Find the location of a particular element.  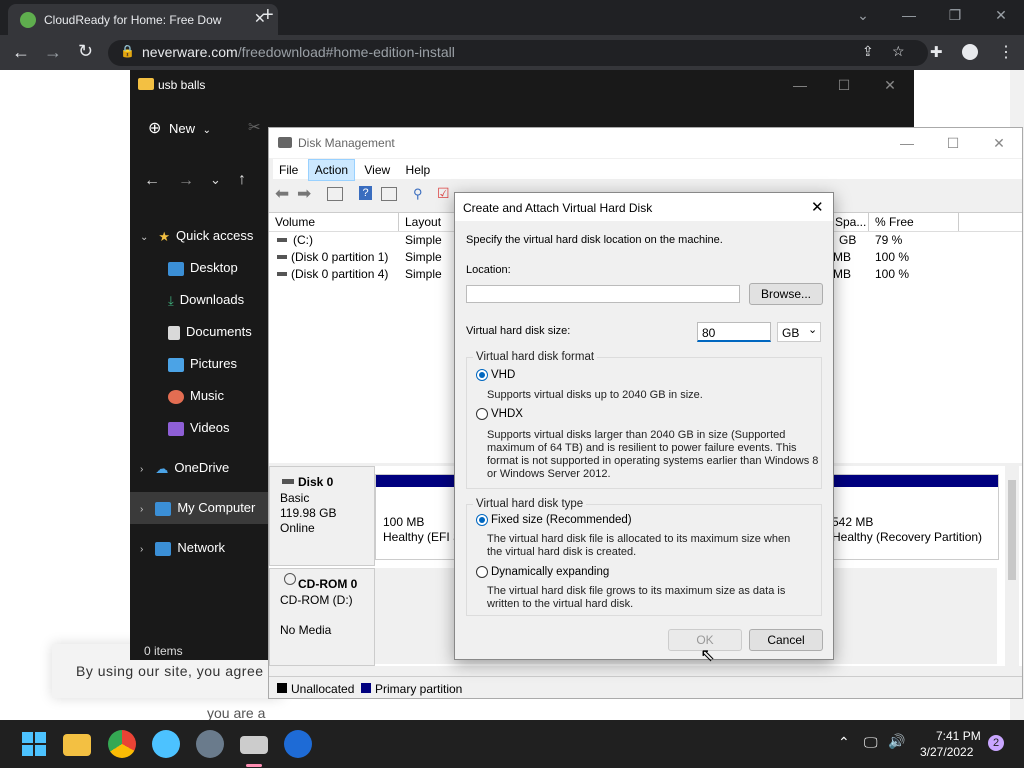

toolbar-list-icon is located at coordinates (335, 194).